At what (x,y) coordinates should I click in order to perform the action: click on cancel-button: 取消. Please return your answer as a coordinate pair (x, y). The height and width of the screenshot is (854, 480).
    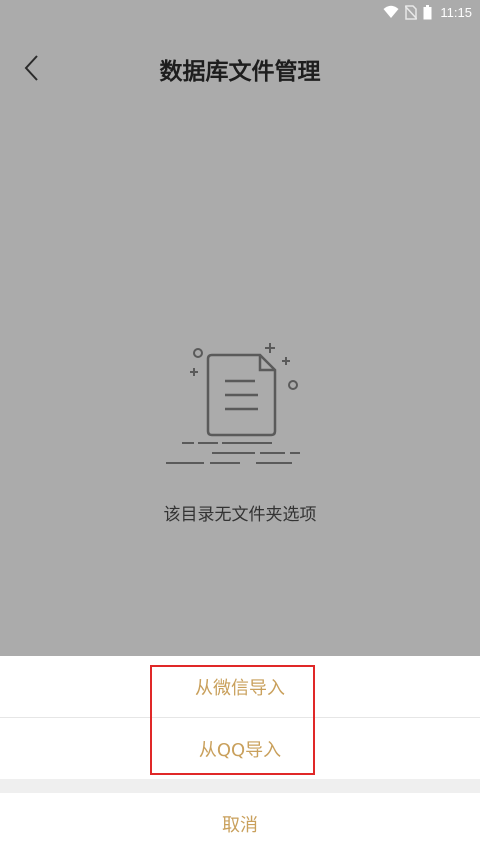
    Looking at the image, I should click on (240, 823).